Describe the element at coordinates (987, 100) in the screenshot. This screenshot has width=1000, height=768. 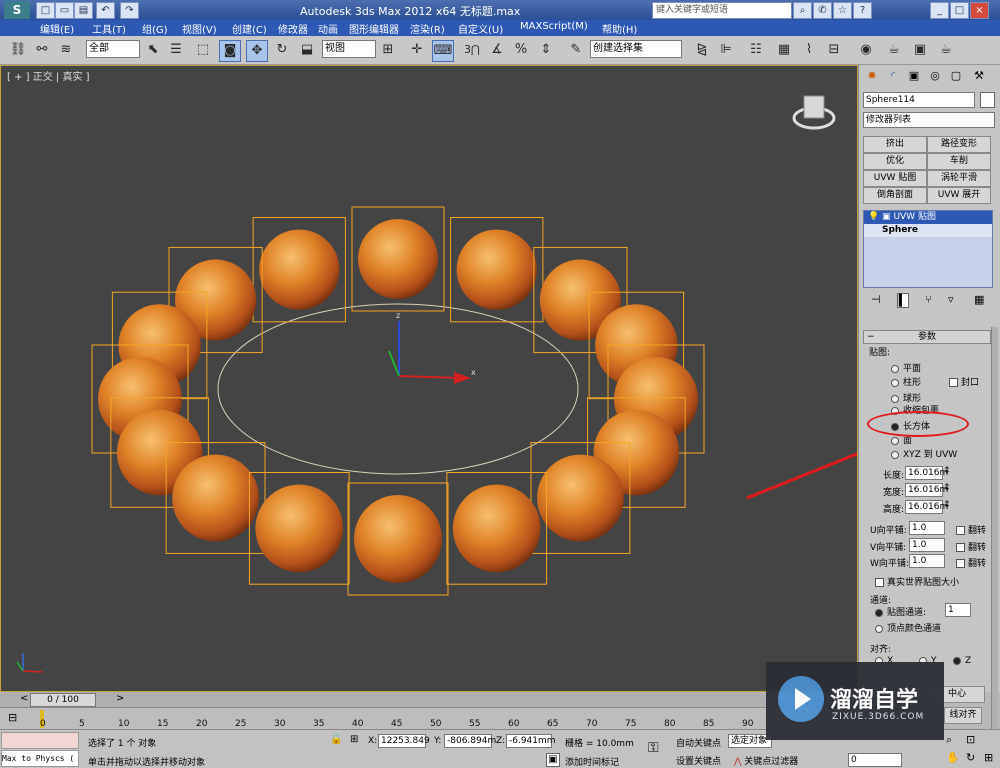
I see `object-color-swatch` at that location.